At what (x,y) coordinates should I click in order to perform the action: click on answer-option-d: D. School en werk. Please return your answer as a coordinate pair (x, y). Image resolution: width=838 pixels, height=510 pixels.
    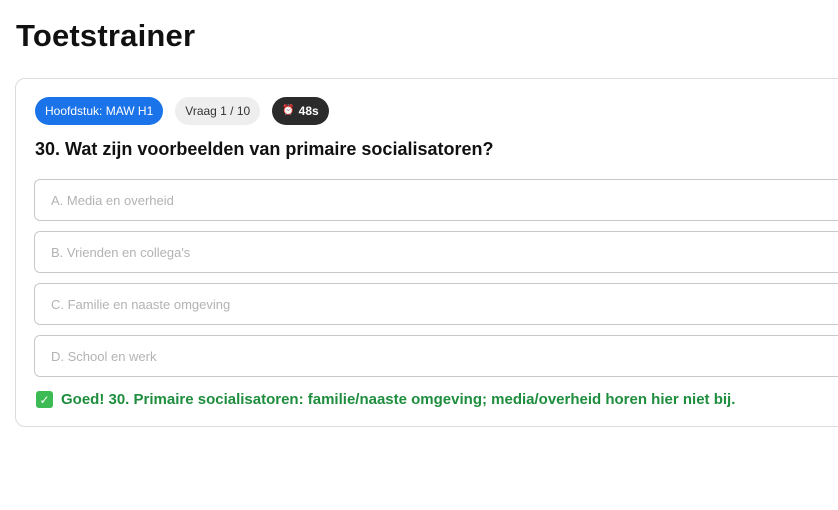
    Looking at the image, I should click on (436, 356).